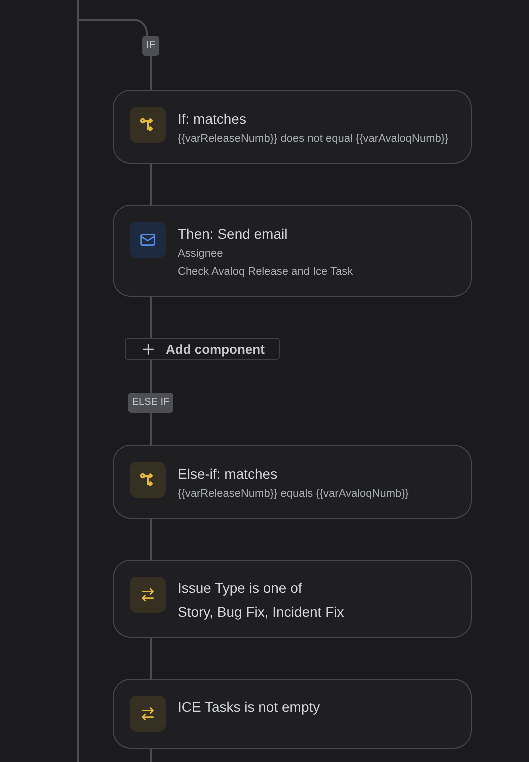  Describe the element at coordinates (292, 127) in the screenshot. I see `rule-card: If: matches {{varReleaseNumb}} does not equal {{varAvaloqNumb}}` at that location.